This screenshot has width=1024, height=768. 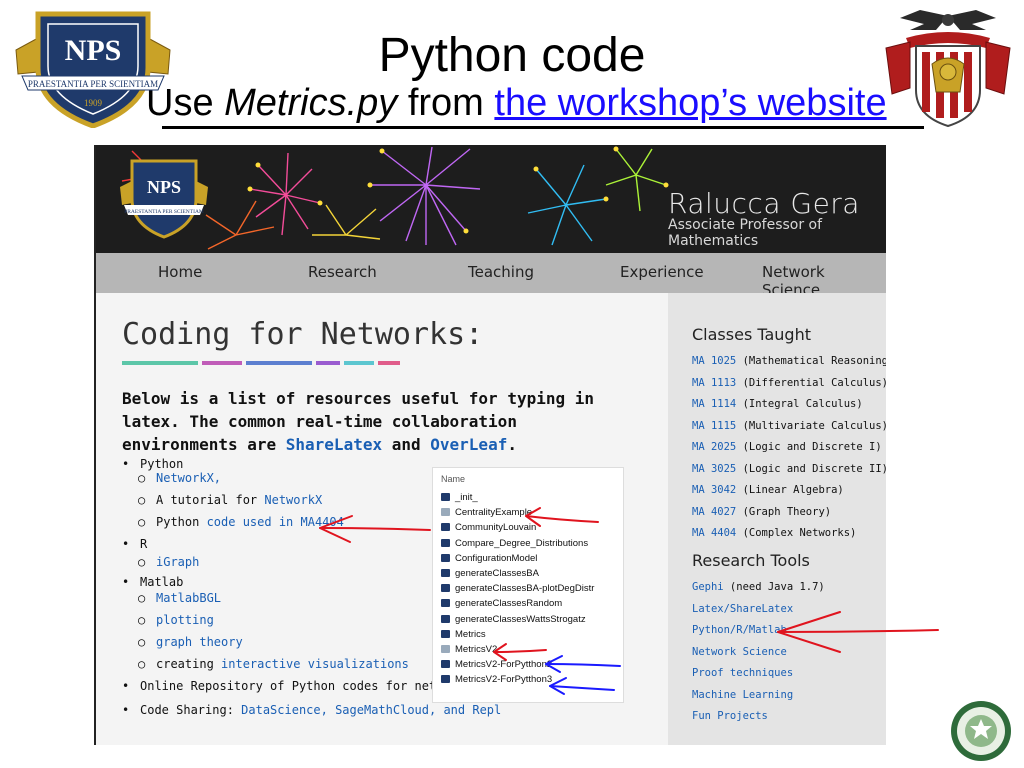 I want to click on resource-item: ○ plotting, so click(x=176, y=620).